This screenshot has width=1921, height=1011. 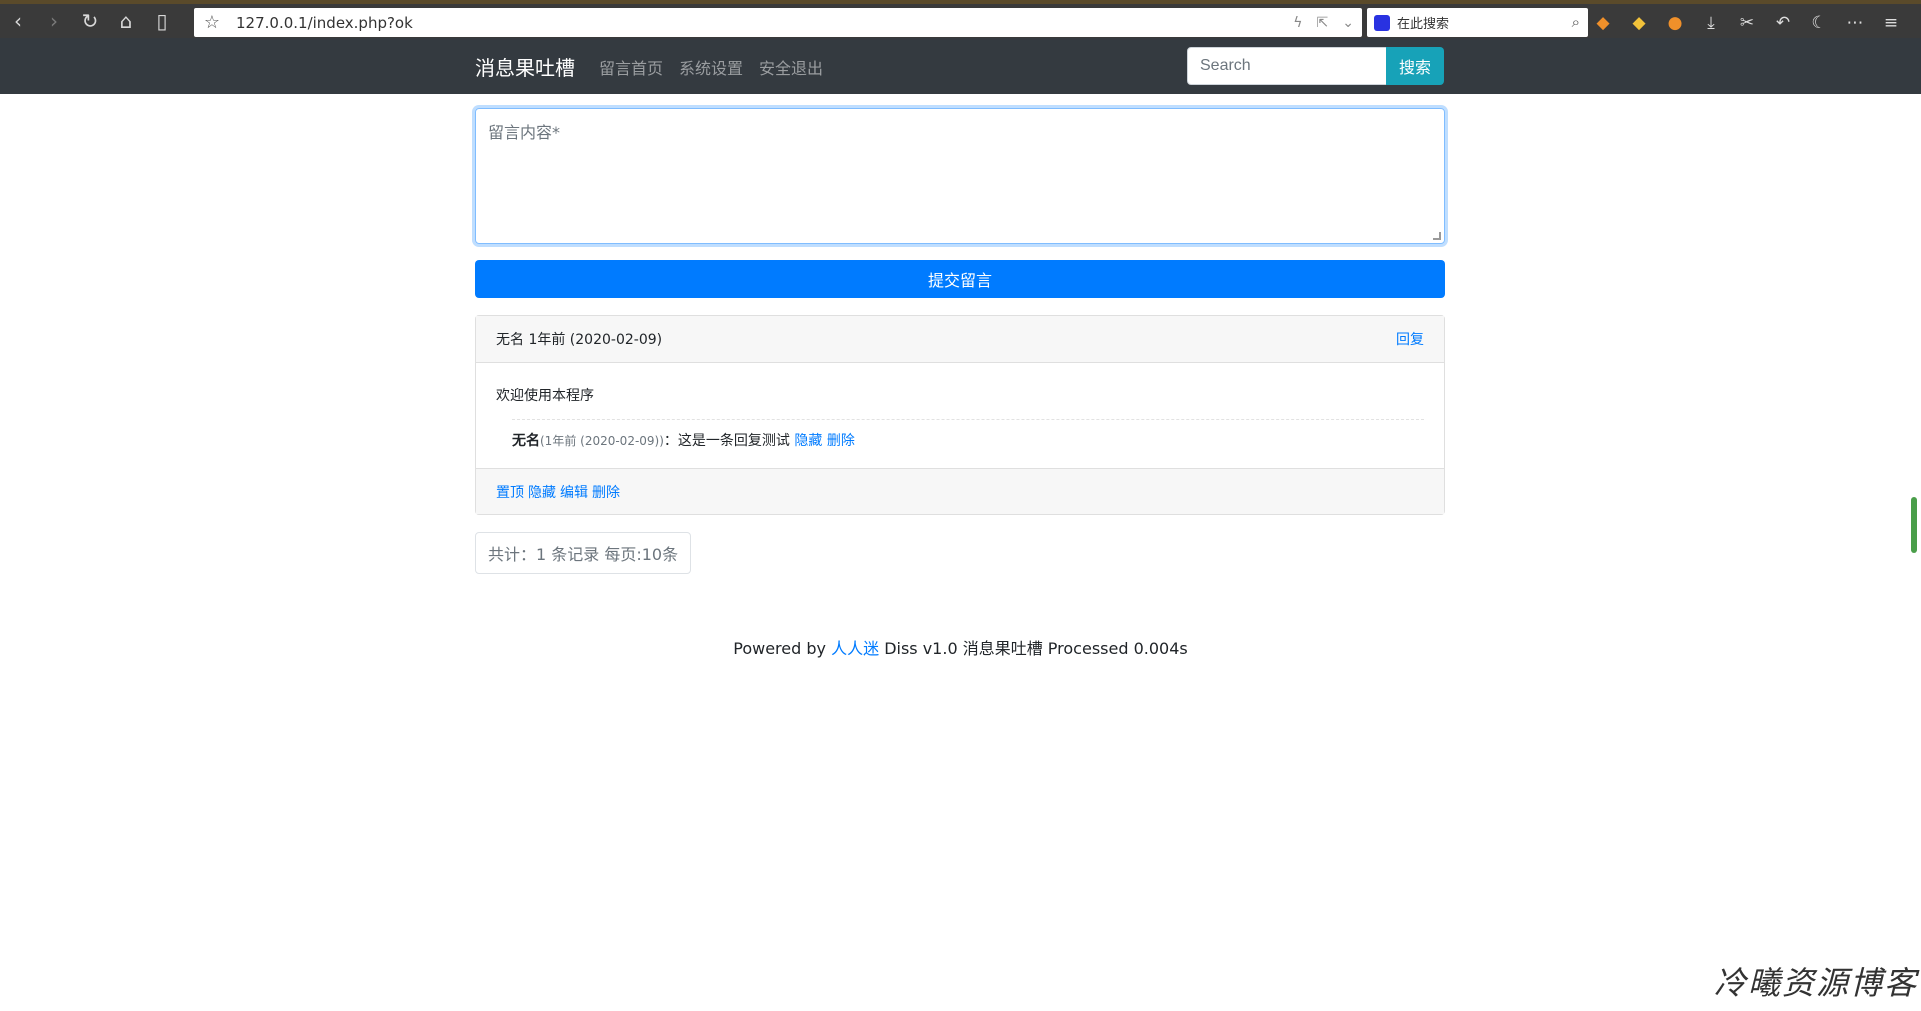 I want to click on game-icon: ◆, so click(x=1603, y=23).